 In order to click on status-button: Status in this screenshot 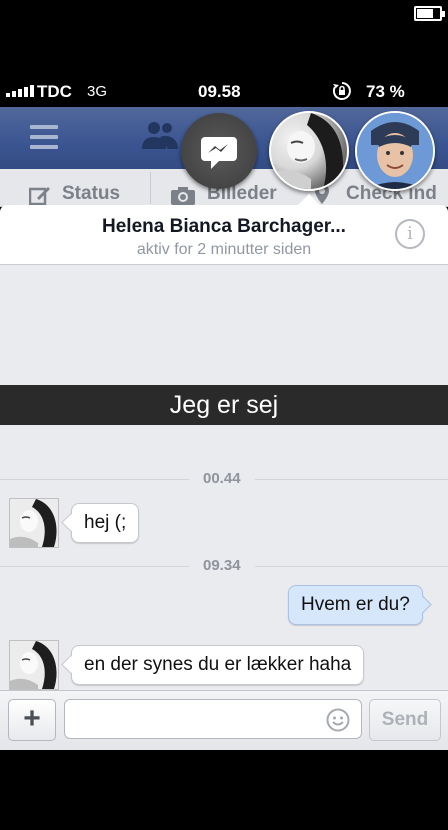, I will do `click(91, 194)`.